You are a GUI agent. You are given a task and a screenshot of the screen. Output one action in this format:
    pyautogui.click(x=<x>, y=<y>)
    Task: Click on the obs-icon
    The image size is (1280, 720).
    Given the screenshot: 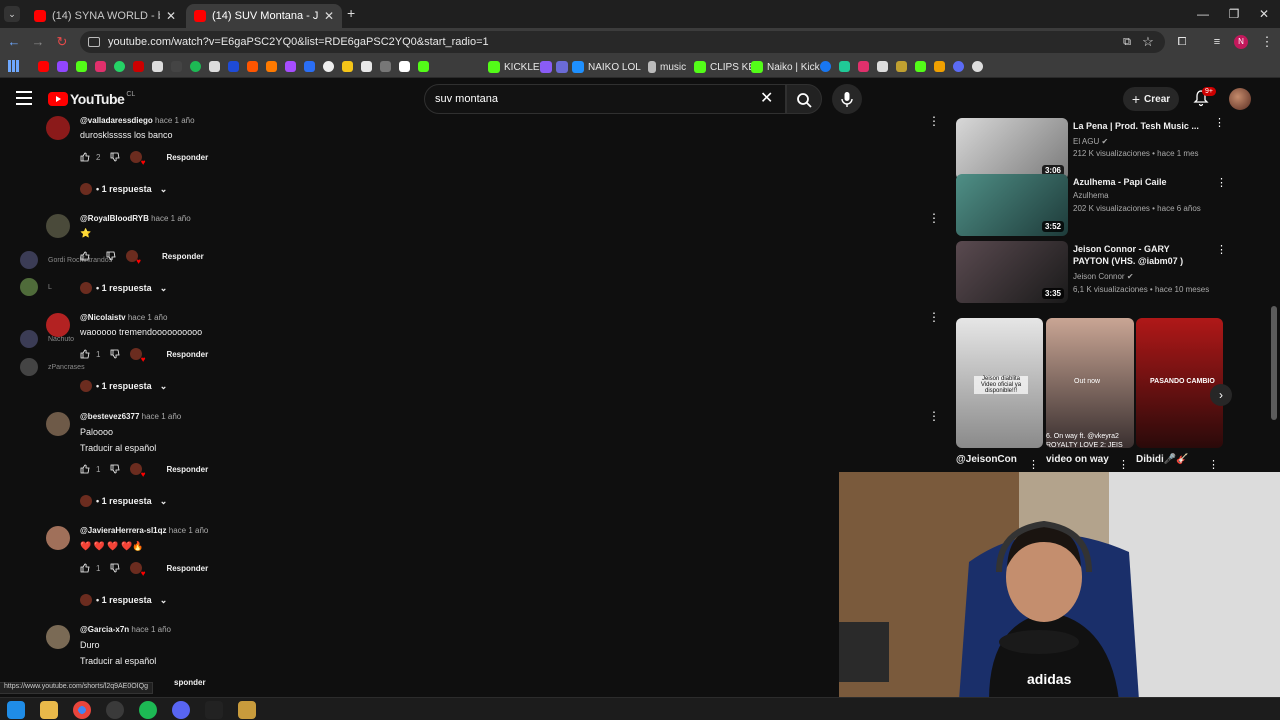 What is the action you would take?
    pyautogui.click(x=115, y=710)
    